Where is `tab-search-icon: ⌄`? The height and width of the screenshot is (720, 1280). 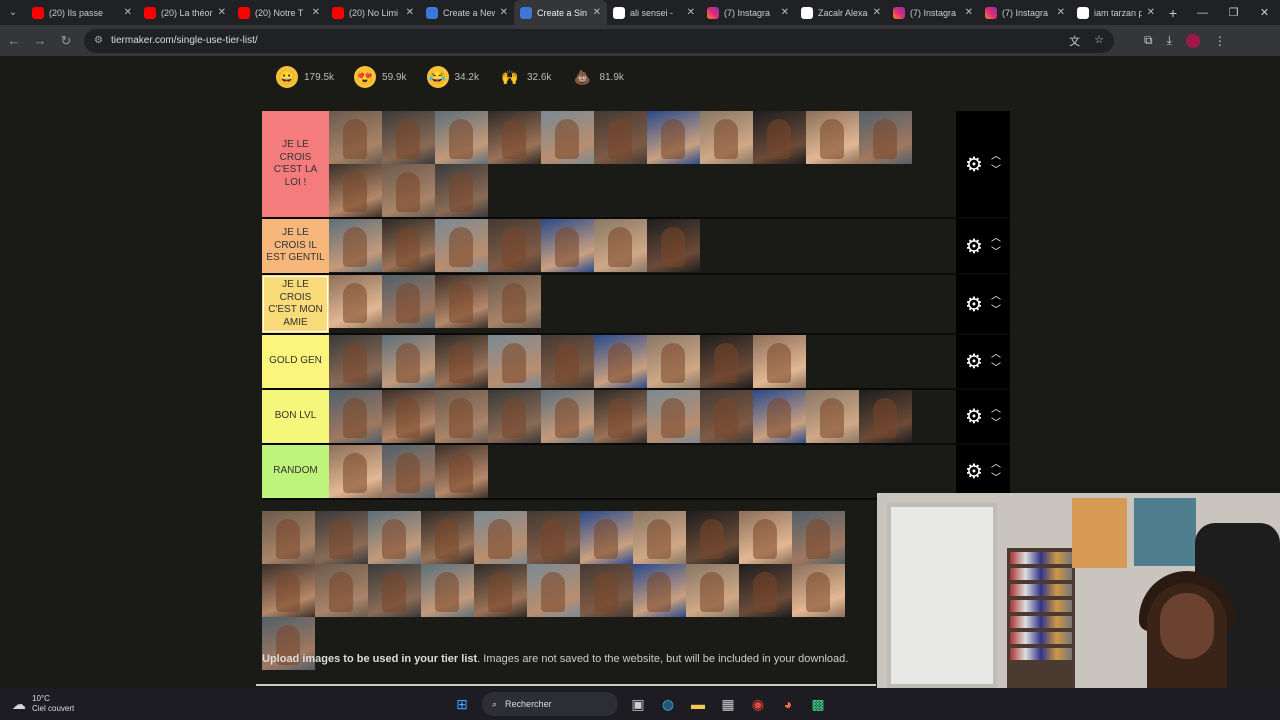
tab-search-icon: ⌄ is located at coordinates (13, 12).